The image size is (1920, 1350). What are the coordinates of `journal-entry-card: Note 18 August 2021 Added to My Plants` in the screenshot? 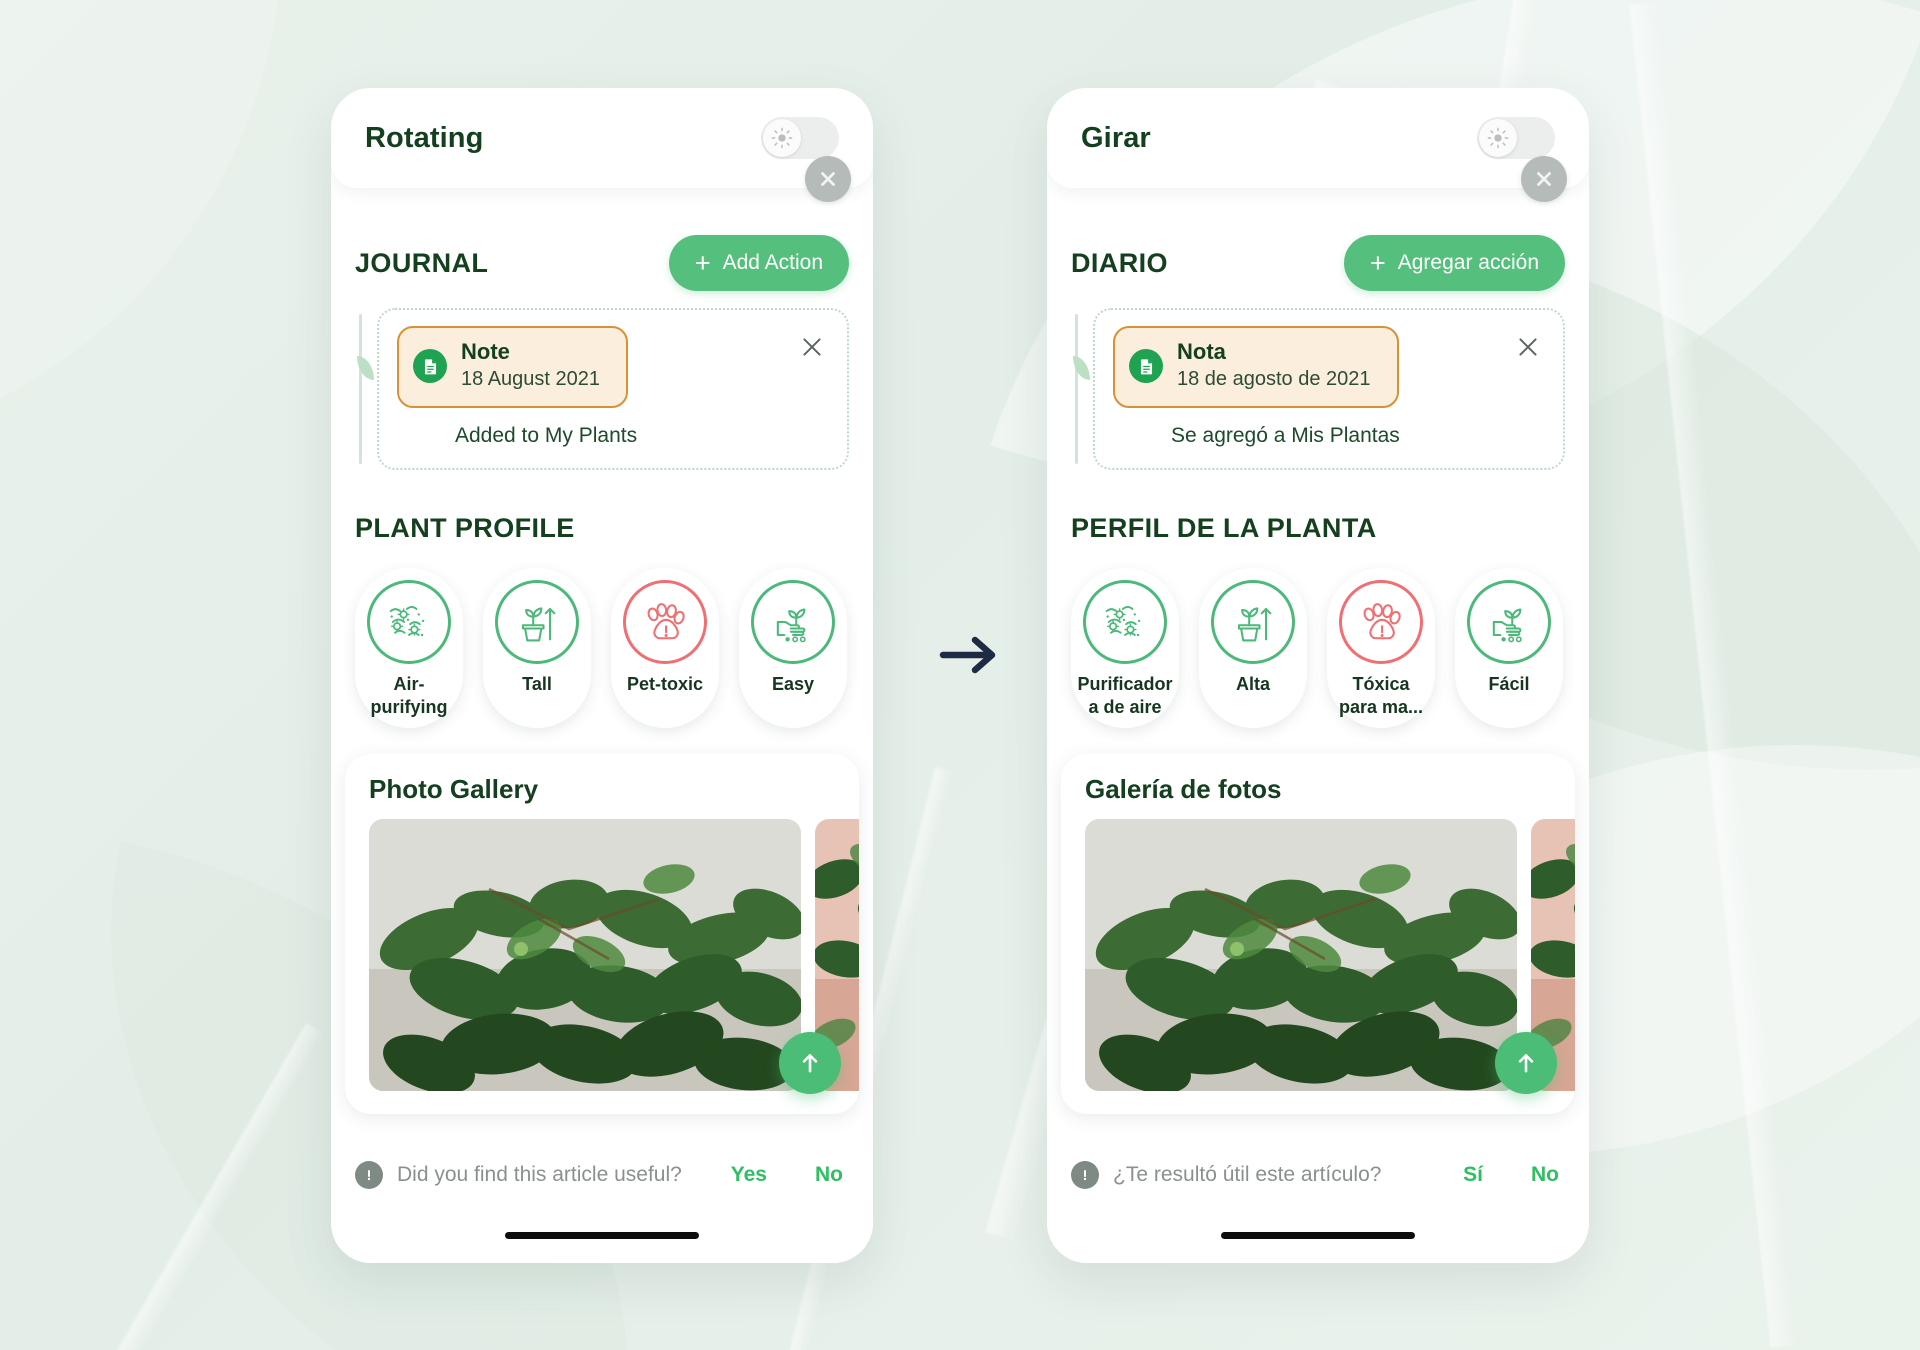 It's located at (613, 389).